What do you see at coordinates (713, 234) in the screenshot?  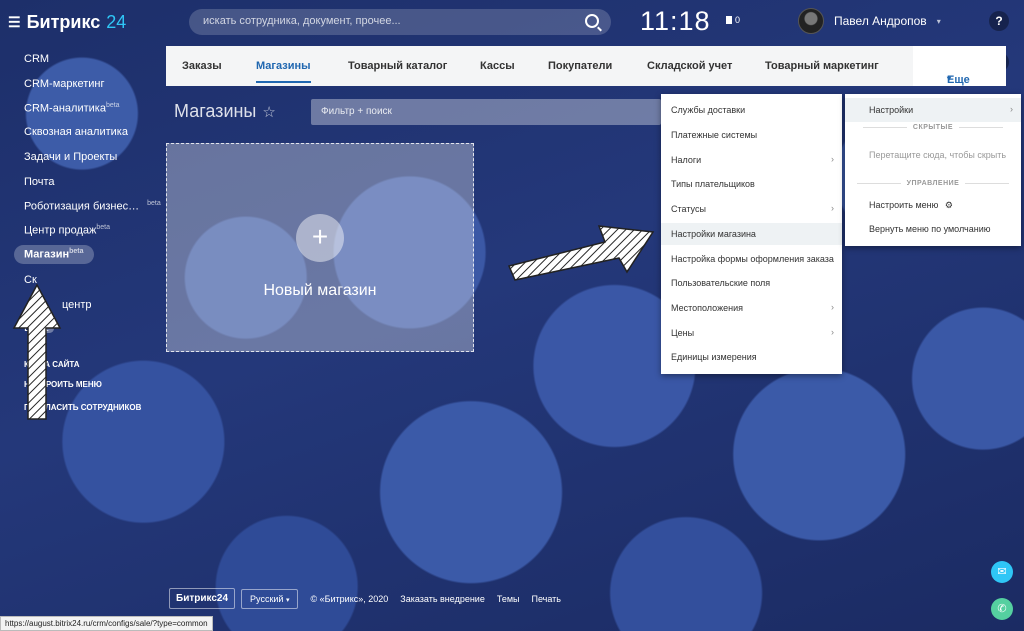 I see `menu-item-store-settings: Настройки магазина` at bounding box center [713, 234].